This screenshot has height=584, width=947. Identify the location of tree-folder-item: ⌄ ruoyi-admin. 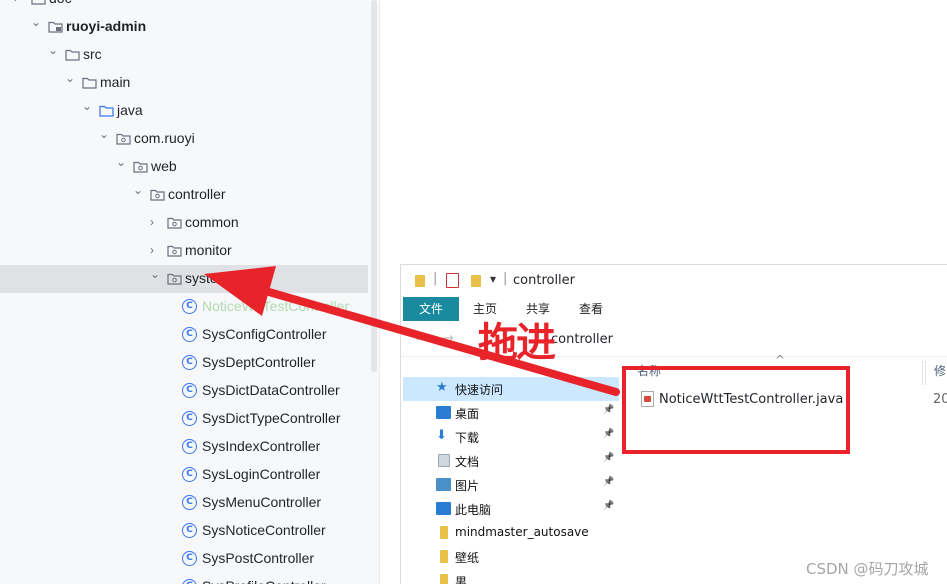
(184, 27).